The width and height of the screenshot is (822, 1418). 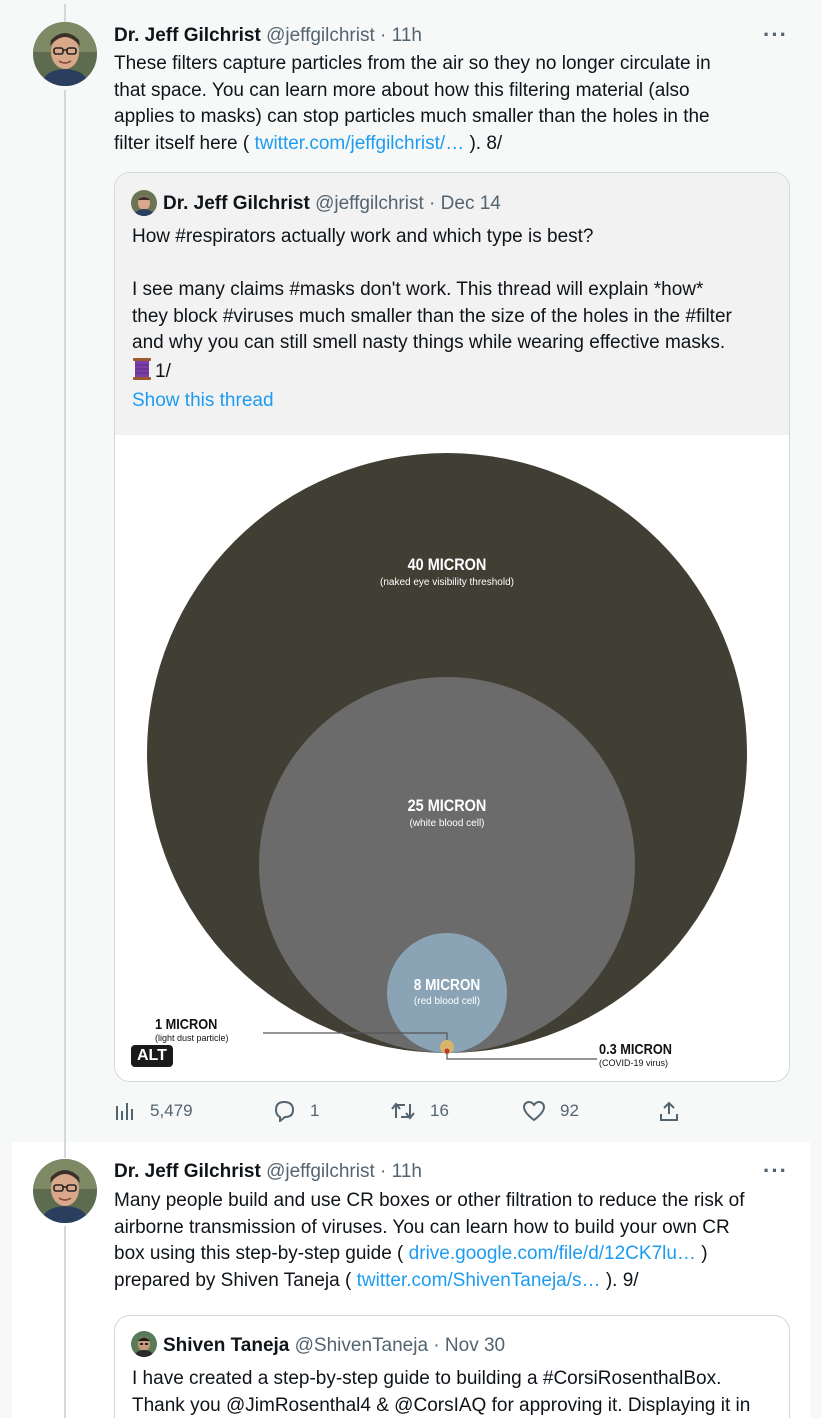 I want to click on like-count: 92, so click(x=569, y=1110).